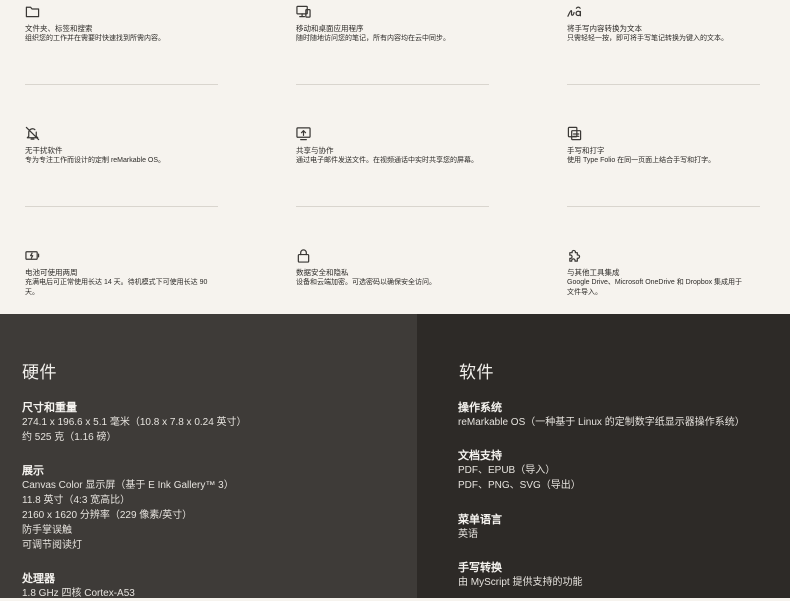 The height and width of the screenshot is (601, 790). I want to click on feature-description: 天。, so click(32, 292).